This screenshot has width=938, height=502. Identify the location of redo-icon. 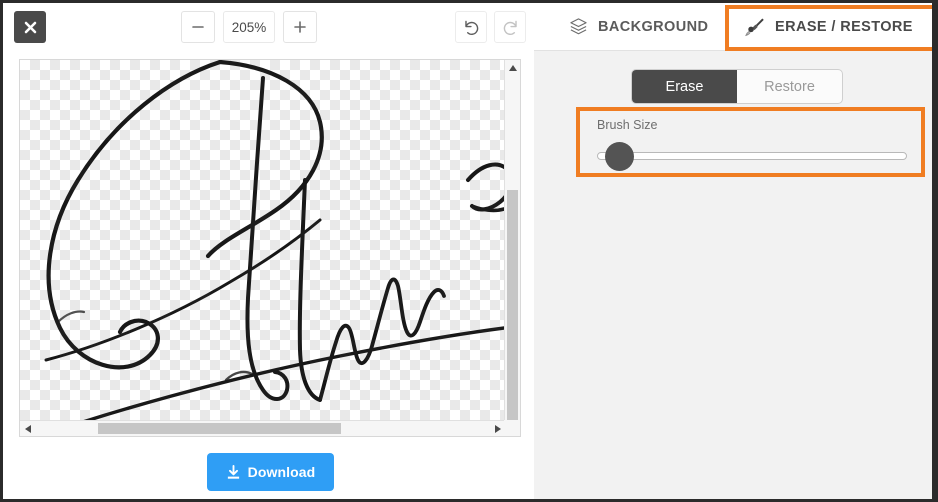
(510, 27).